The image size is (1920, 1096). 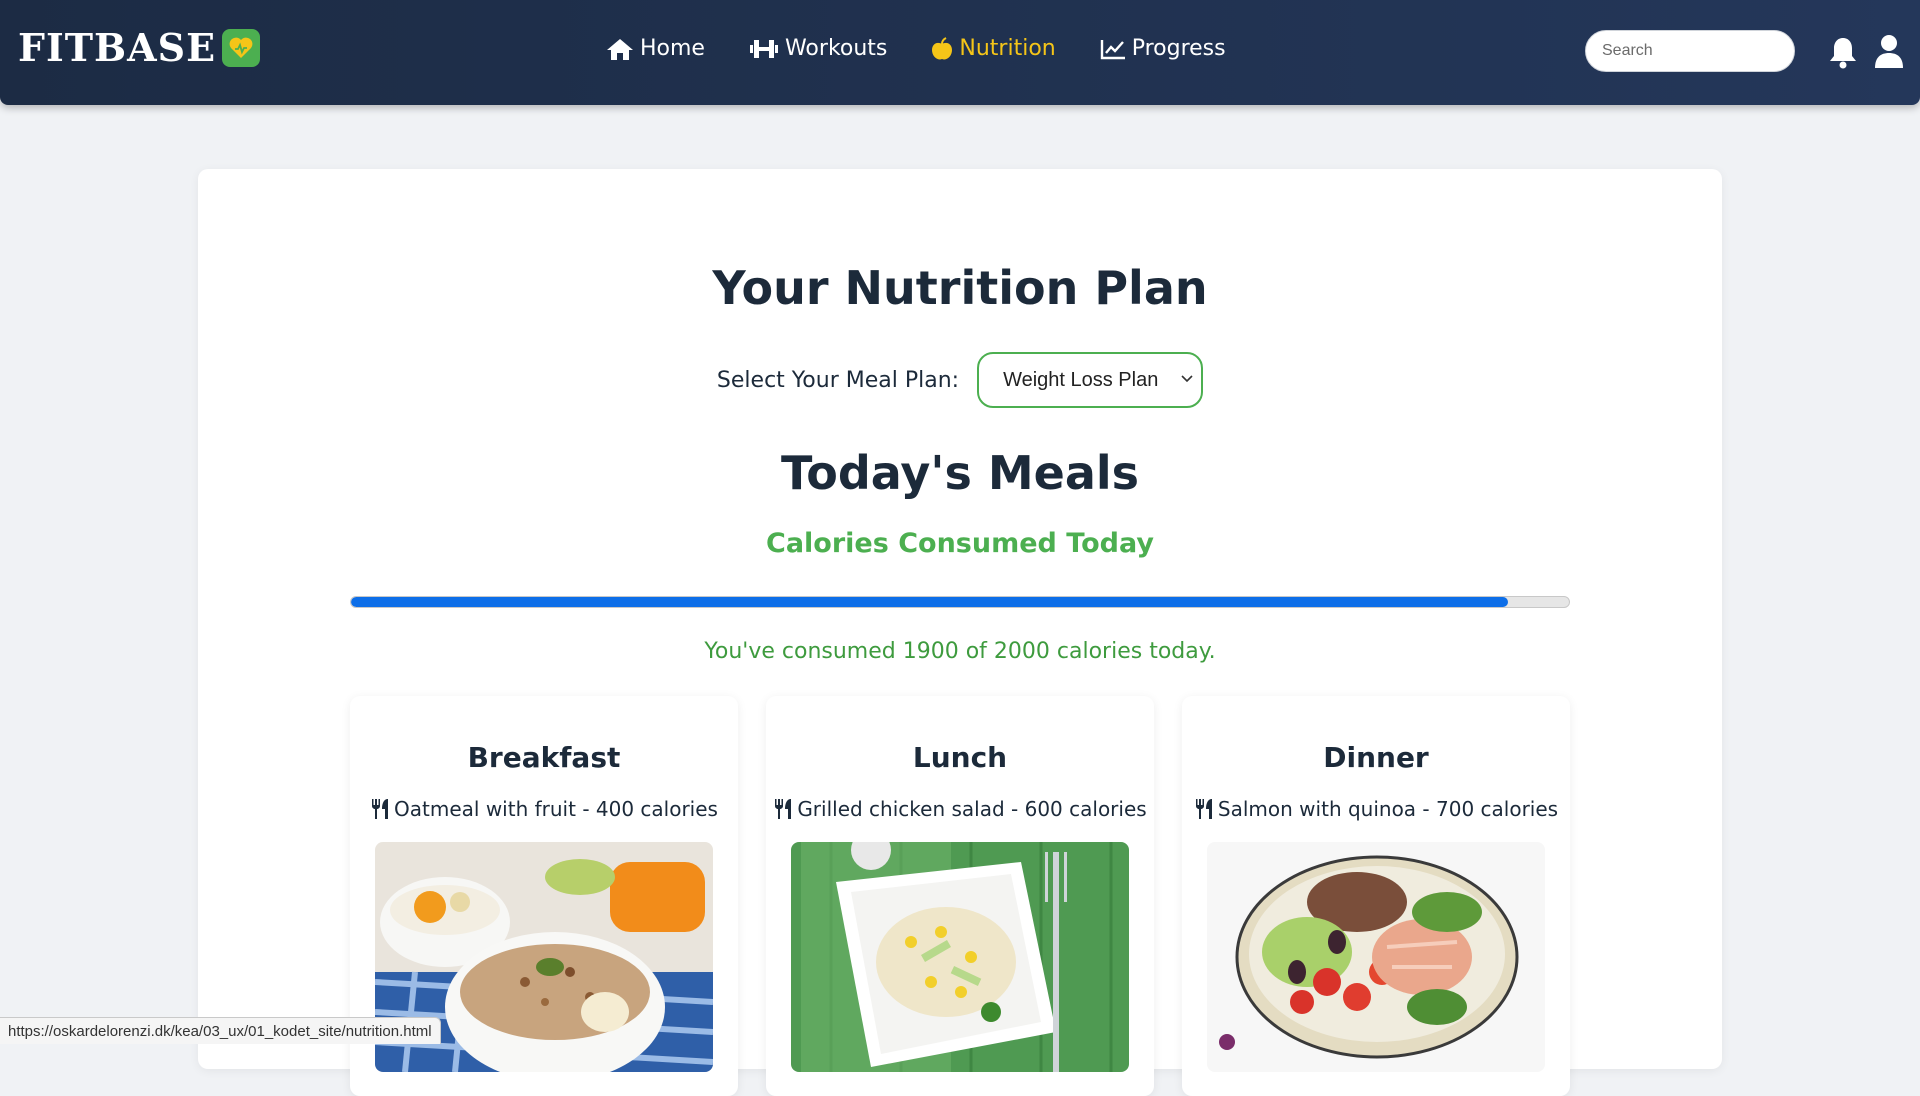 What do you see at coordinates (960, 757) in the screenshot?
I see `meal-name: Lunch` at bounding box center [960, 757].